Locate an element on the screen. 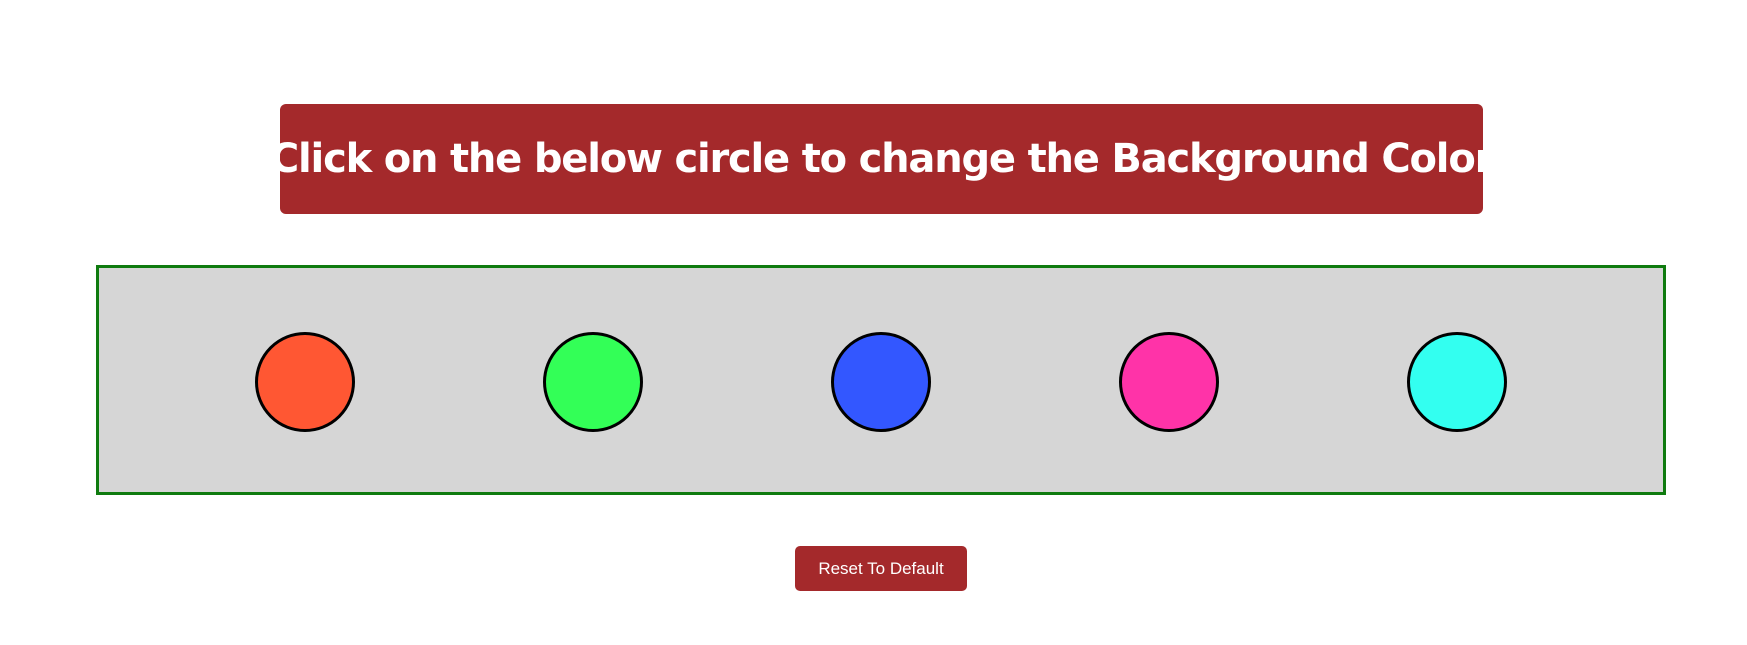 The width and height of the screenshot is (1747, 645). color-circle-orange is located at coordinates (305, 382).